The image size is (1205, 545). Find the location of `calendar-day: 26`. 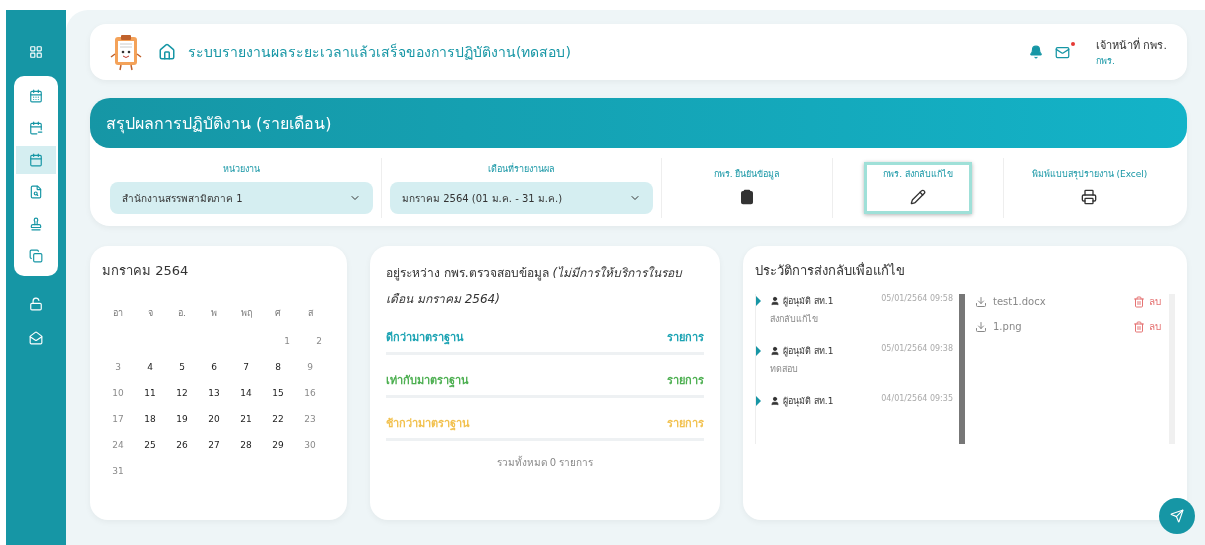

calendar-day: 26 is located at coordinates (182, 445).